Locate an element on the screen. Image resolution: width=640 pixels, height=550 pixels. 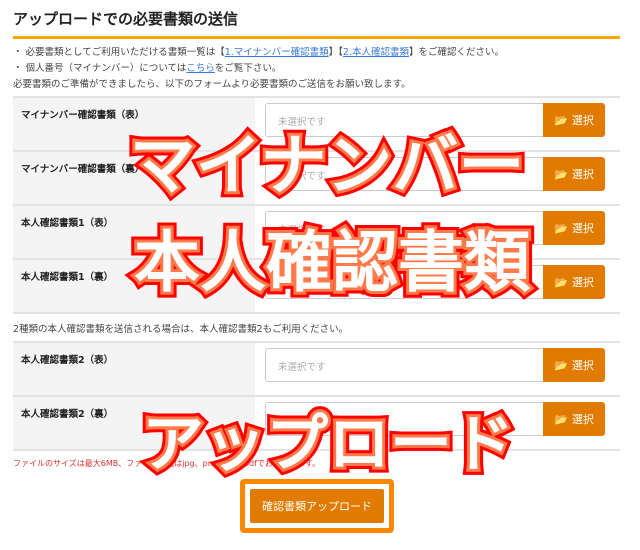
field-label: マイナンバー確認書類（表） is located at coordinates (134, 124).